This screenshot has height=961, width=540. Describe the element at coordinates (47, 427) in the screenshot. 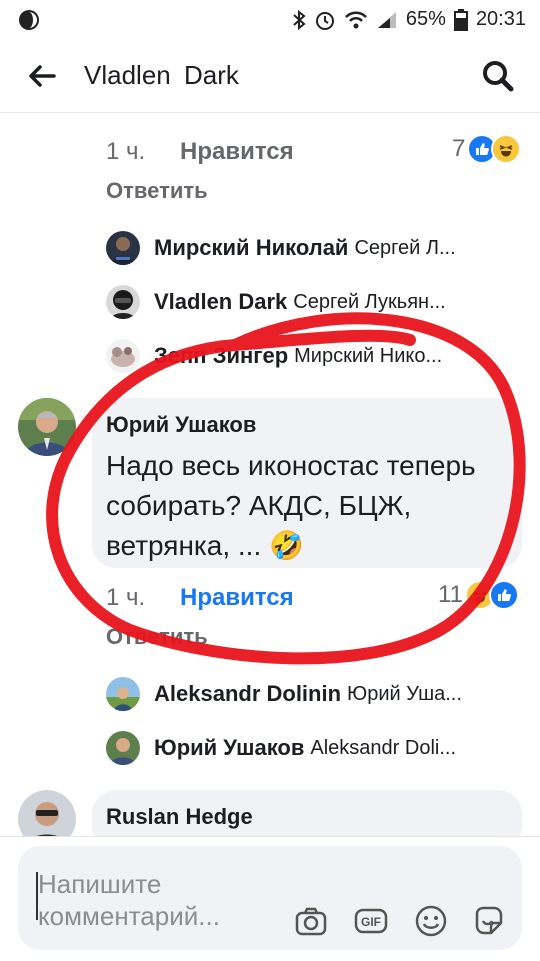

I see `comment-author-avatar` at that location.